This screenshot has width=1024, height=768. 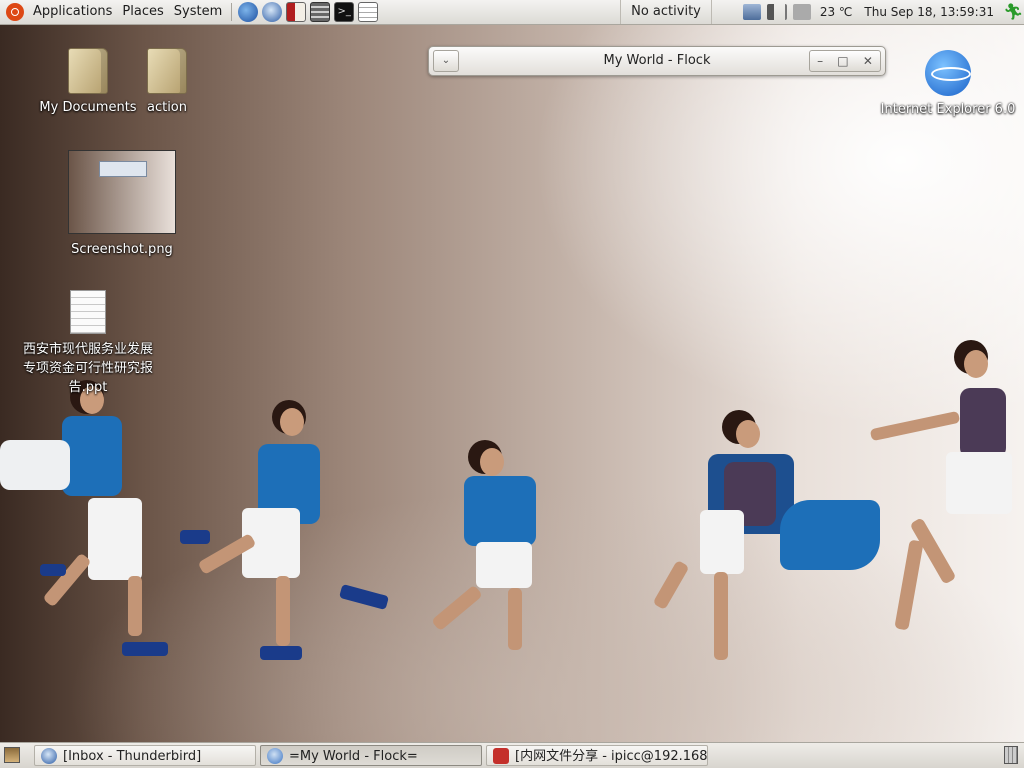 I want to click on desktop-icon-action: action, so click(x=167, y=81).